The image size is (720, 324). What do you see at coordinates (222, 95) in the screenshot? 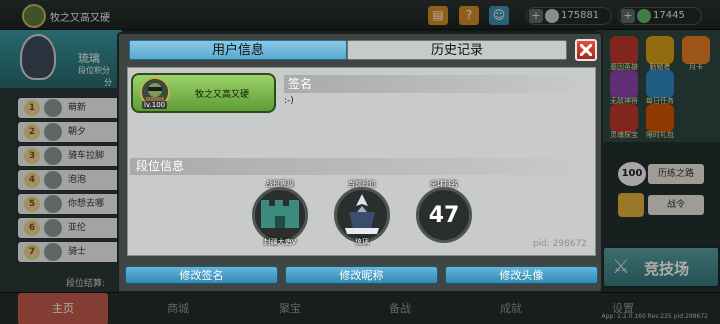
I see `user-nickname: 牧之又高又硬` at bounding box center [222, 95].